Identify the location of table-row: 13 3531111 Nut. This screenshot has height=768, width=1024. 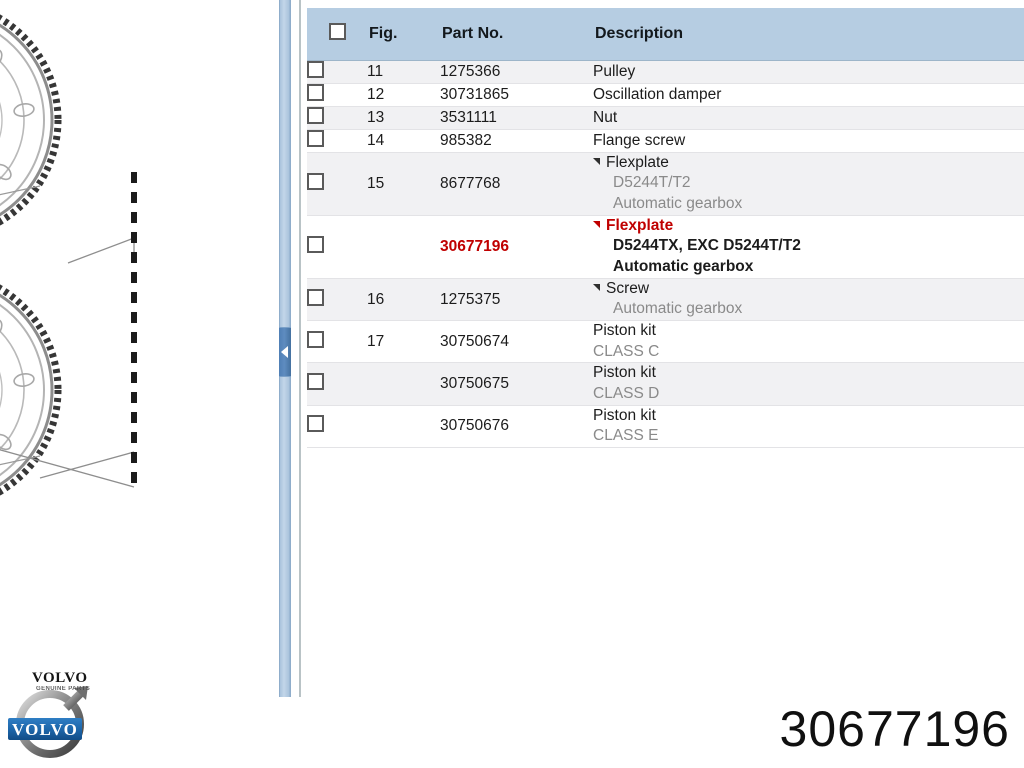
(665, 118).